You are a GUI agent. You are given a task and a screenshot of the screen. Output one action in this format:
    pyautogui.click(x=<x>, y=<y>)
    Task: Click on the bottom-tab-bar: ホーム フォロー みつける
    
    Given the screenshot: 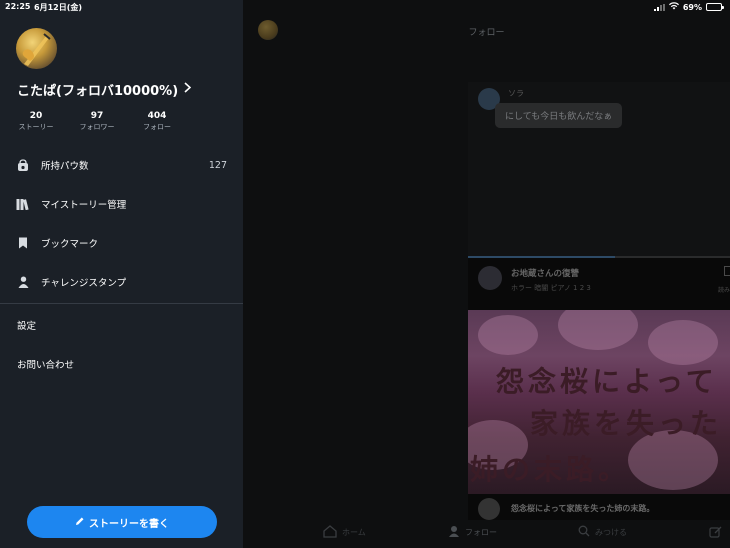 What is the action you would take?
    pyautogui.click(x=486, y=533)
    